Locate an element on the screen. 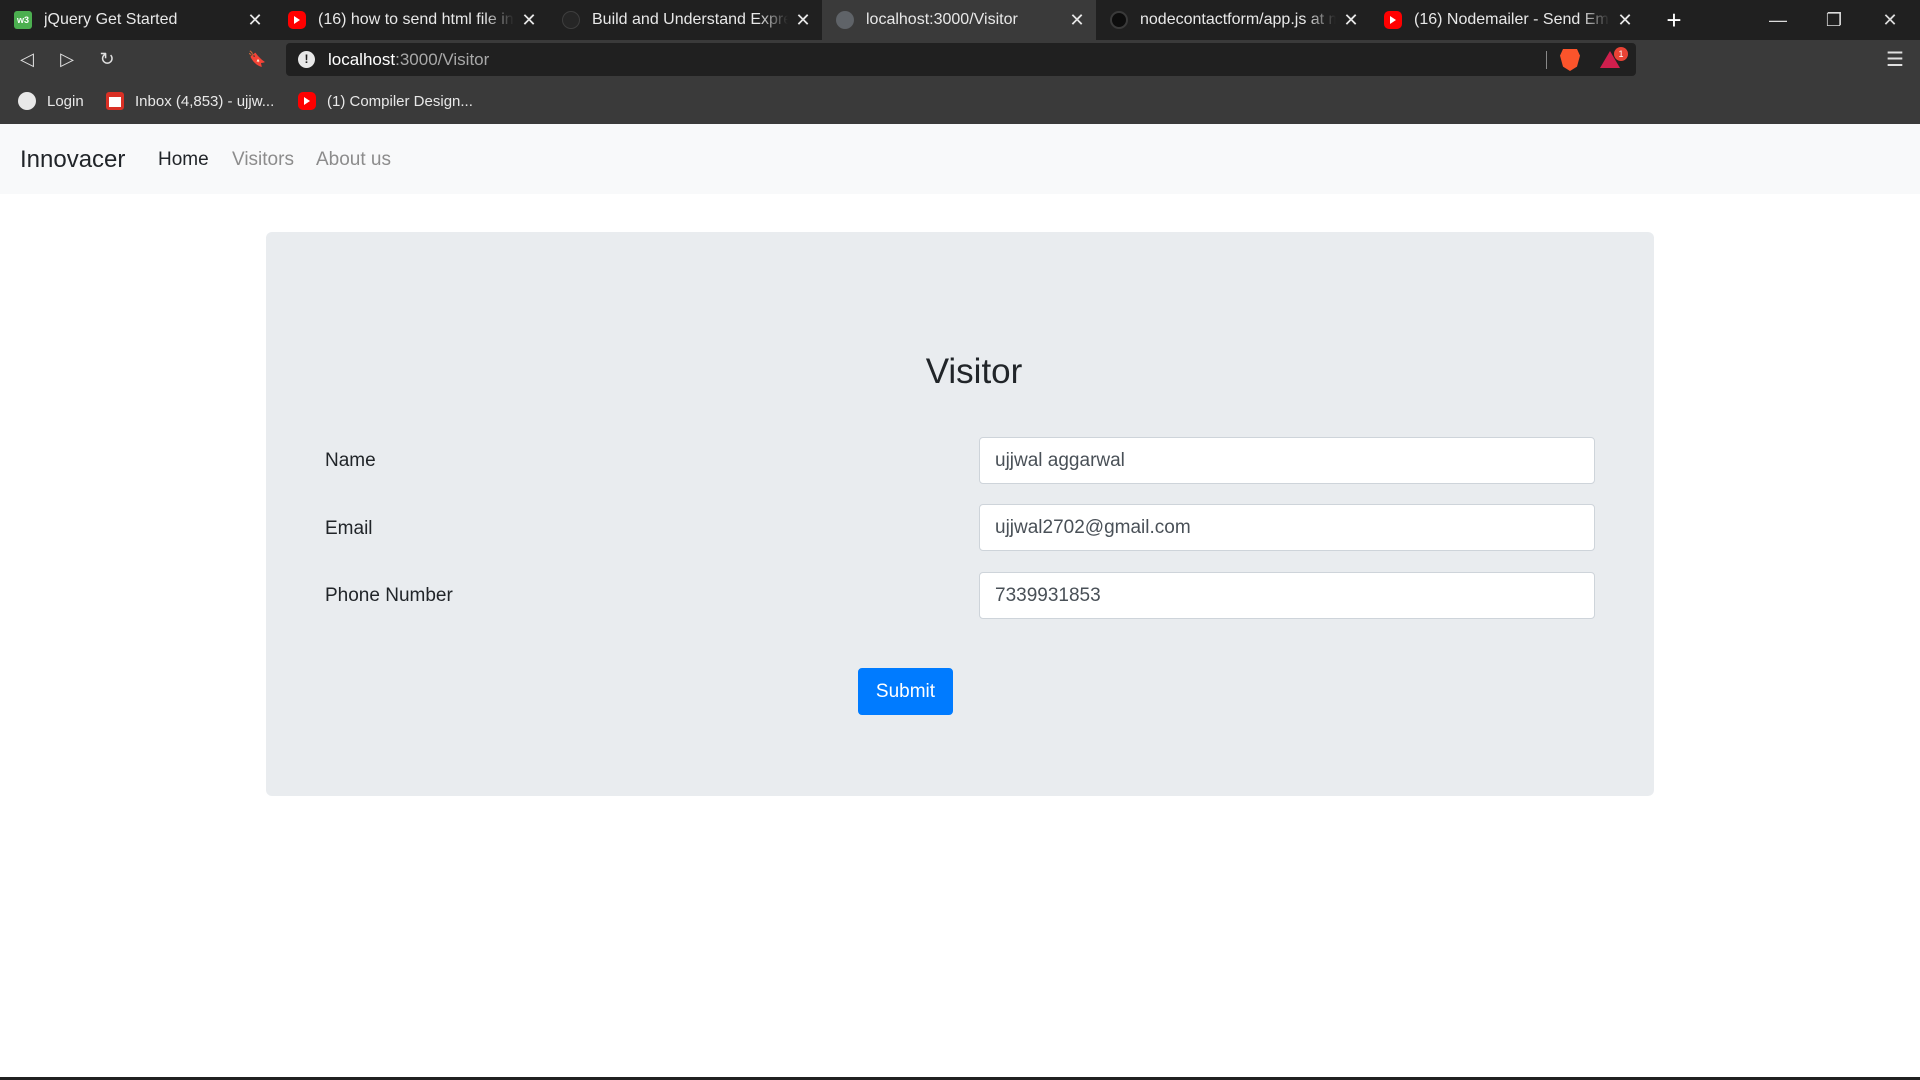 The height and width of the screenshot is (1080, 1920). tab-localhost-visitor: localhost:3000/Visitor ✕ is located at coordinates (959, 20).